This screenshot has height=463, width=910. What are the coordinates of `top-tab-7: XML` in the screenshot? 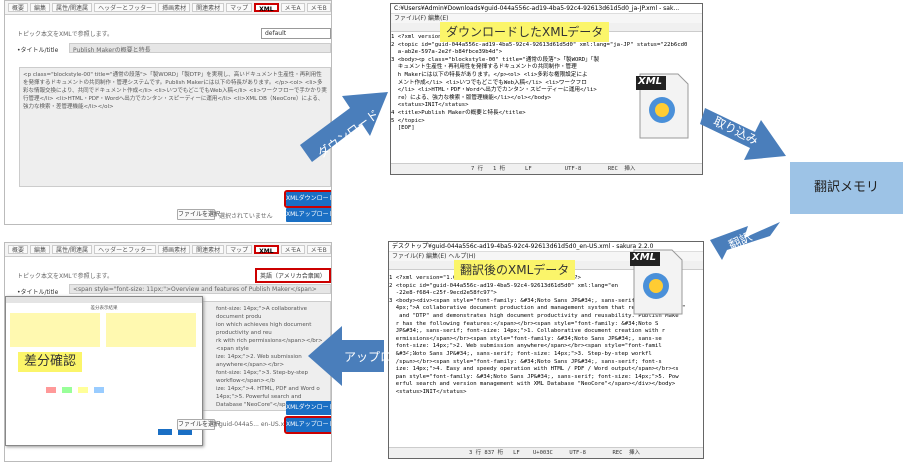 It's located at (266, 8).